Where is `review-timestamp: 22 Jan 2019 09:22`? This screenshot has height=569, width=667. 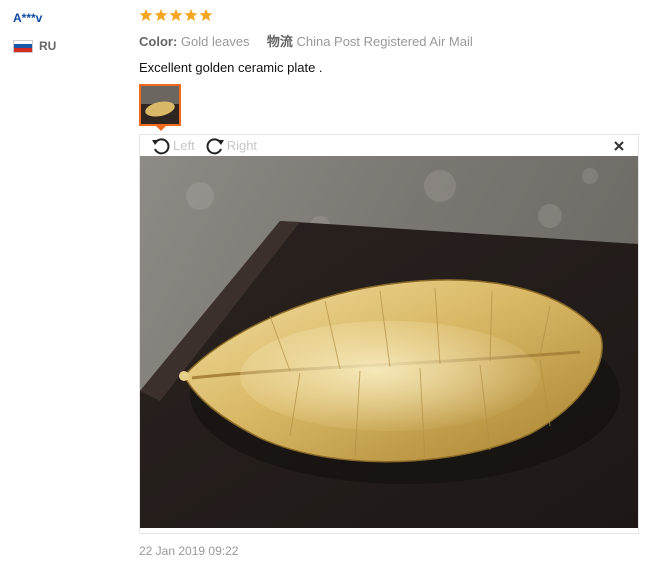 review-timestamp: 22 Jan 2019 09:22 is located at coordinates (189, 551).